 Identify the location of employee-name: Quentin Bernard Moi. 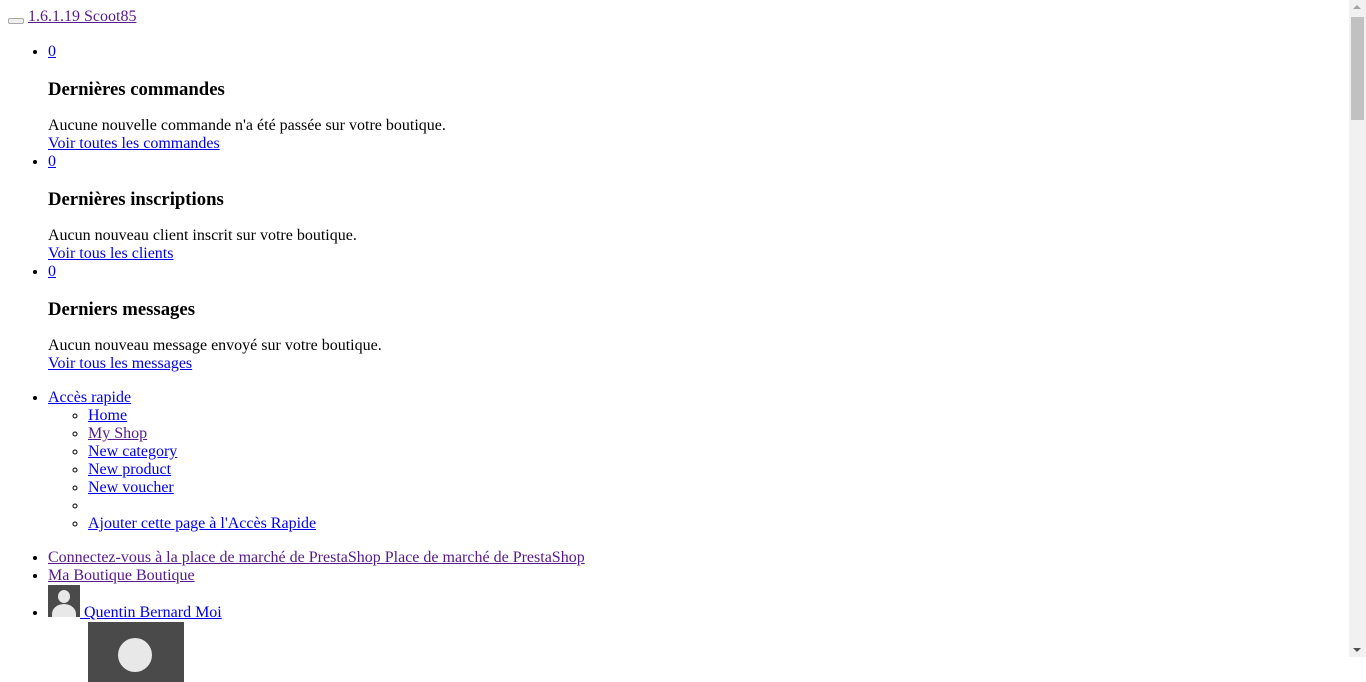
(153, 612).